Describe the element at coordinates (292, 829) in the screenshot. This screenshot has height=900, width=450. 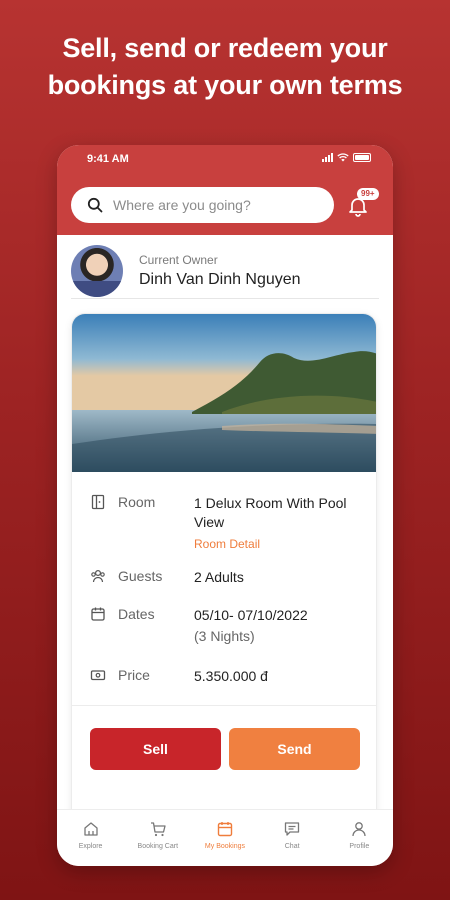
I see `chat-icon` at that location.